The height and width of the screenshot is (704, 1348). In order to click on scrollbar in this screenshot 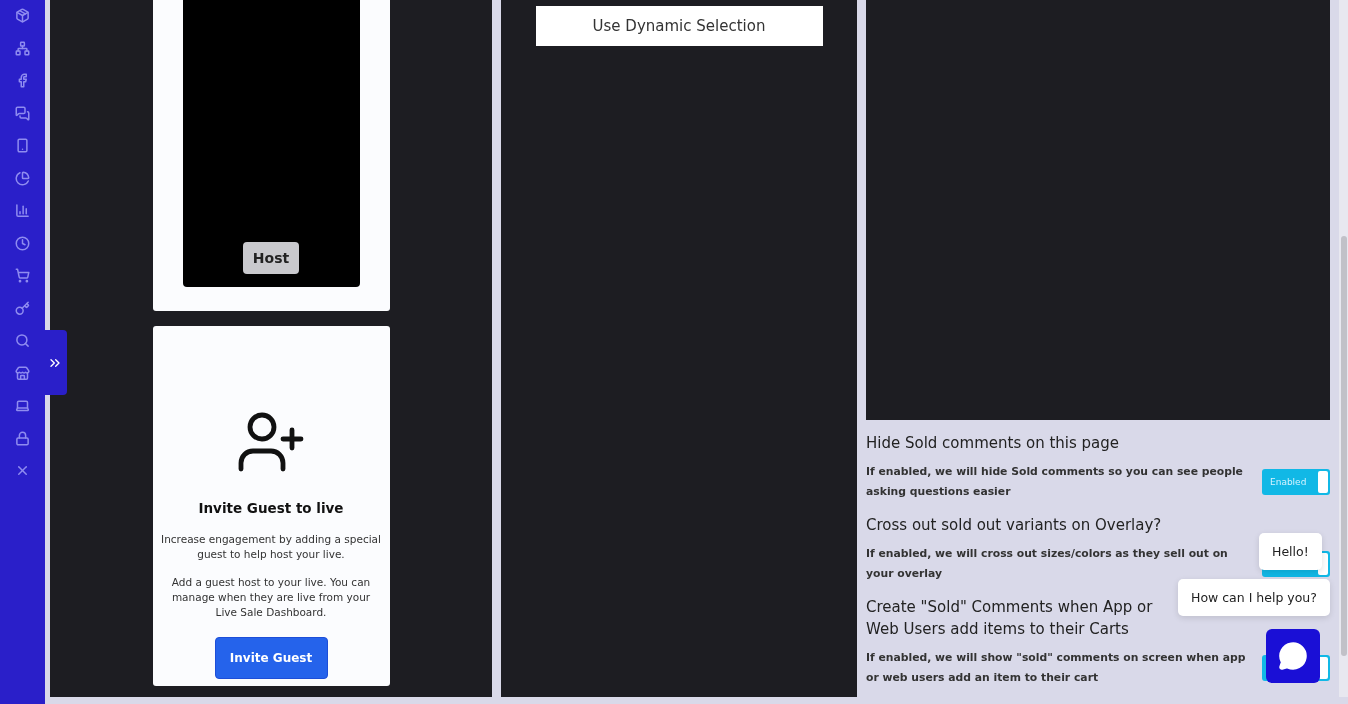, I will do `click(1343, 348)`.